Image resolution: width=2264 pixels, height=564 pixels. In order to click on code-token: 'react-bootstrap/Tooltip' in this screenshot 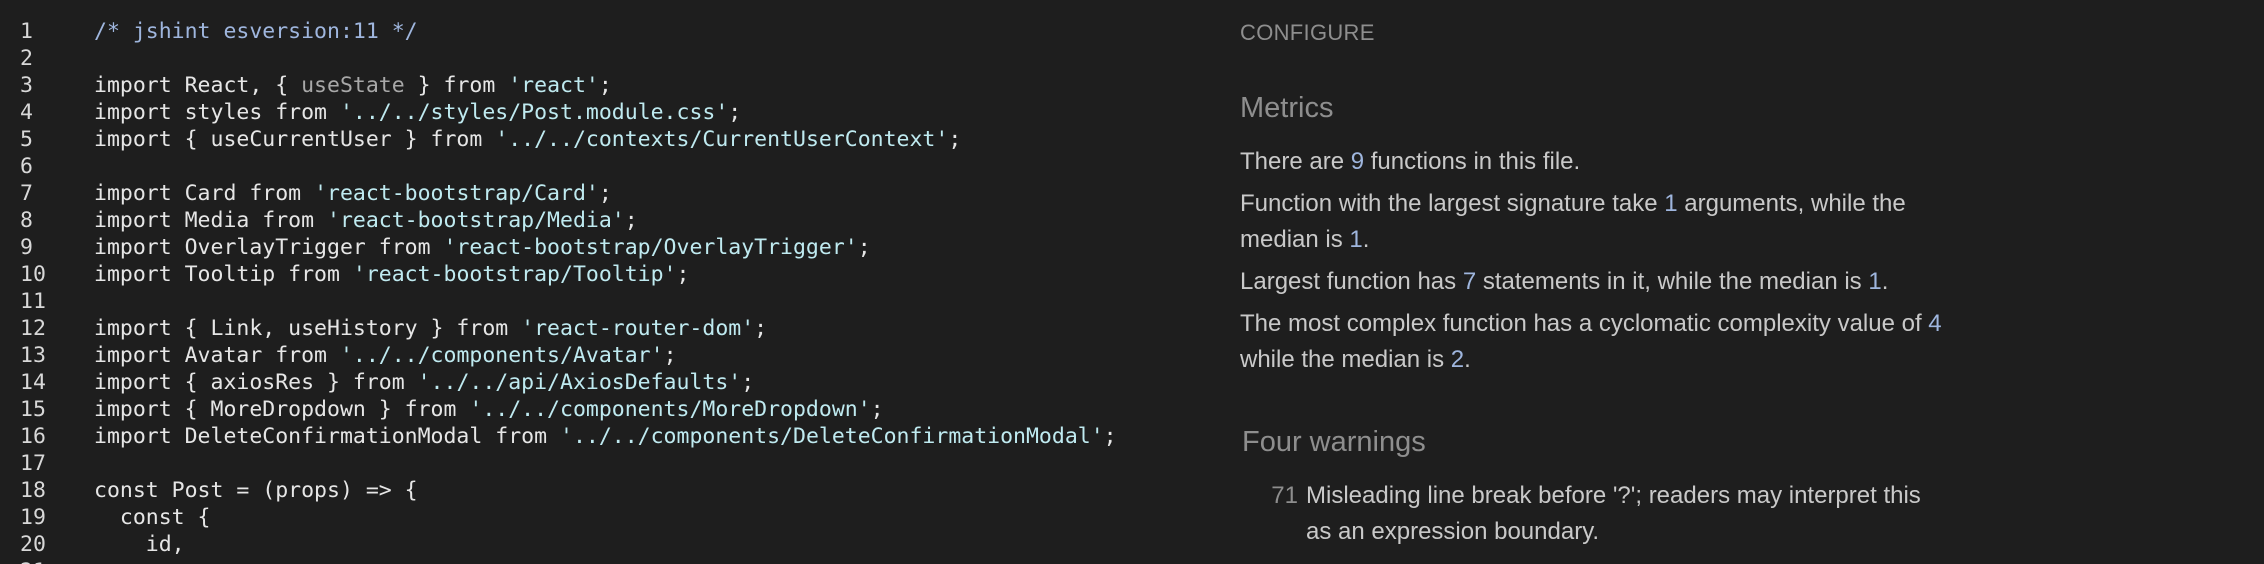, I will do `click(514, 274)`.